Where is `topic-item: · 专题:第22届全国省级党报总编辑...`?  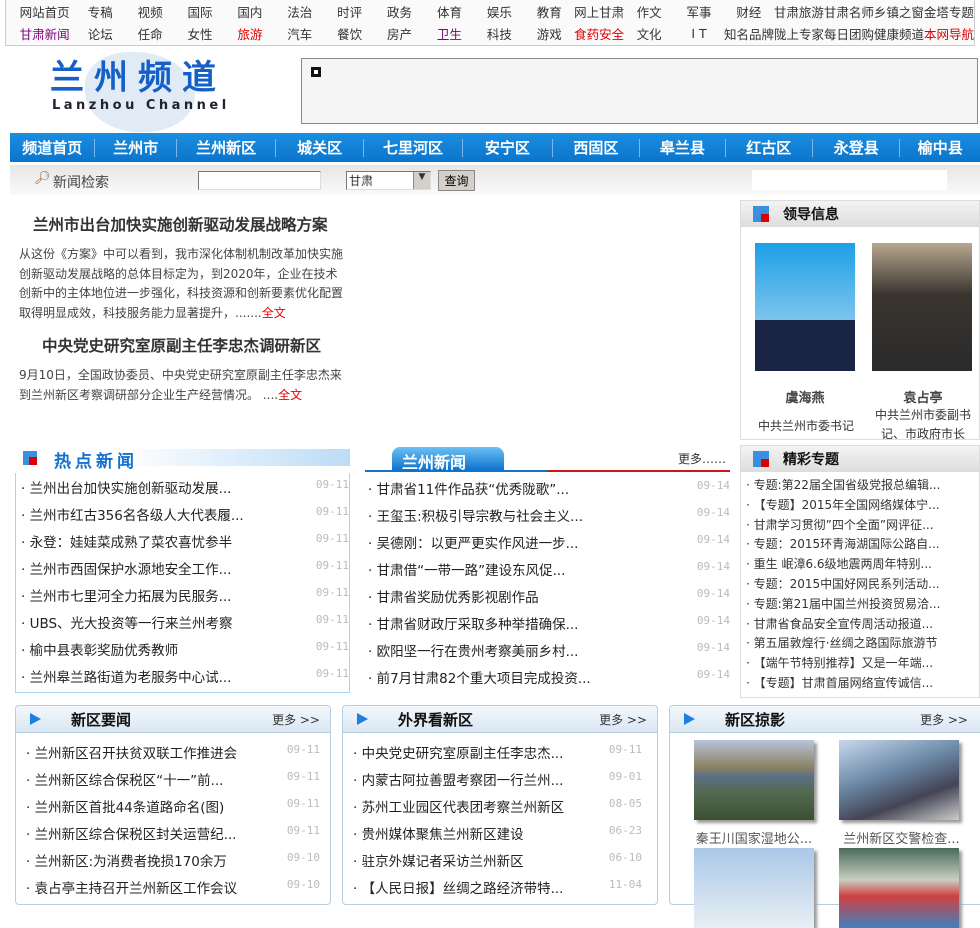
topic-item: · 专题:第22届全国省级党报总编辑... is located at coordinates (862, 486).